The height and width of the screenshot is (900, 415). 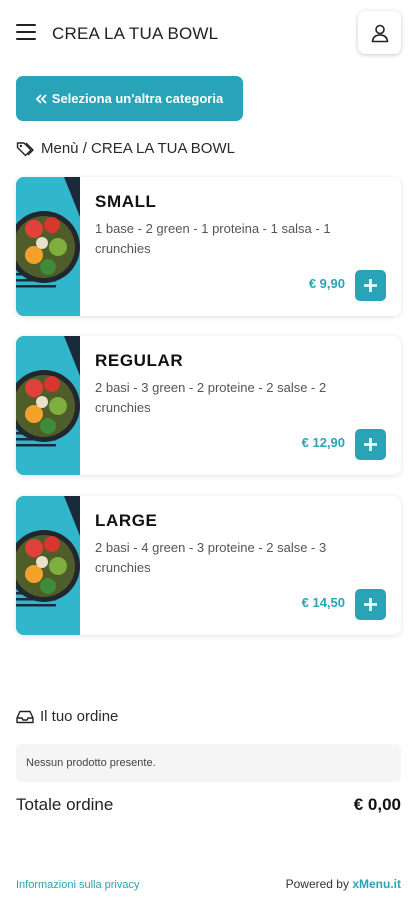 I want to click on select-other-category-button: Seleziona un'altra categoria, so click(x=129, y=98).